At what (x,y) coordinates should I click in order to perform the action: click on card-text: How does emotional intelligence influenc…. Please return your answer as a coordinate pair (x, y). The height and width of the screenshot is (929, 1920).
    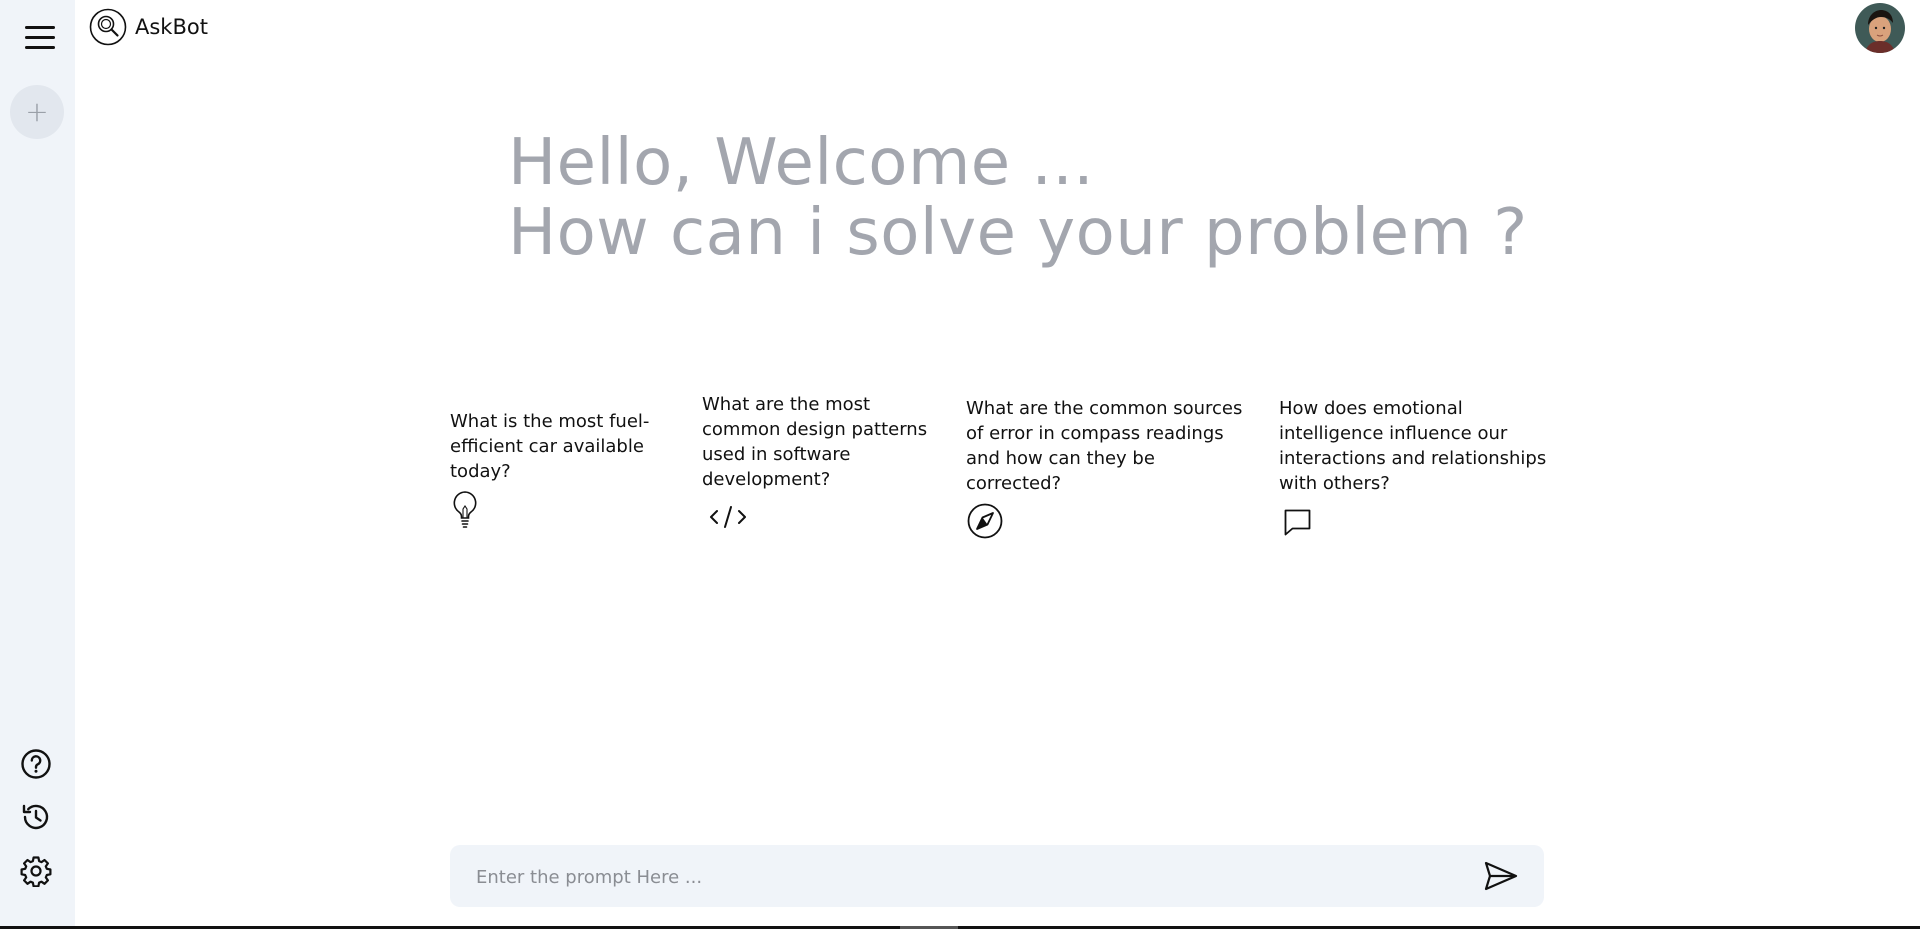
    Looking at the image, I should click on (1413, 446).